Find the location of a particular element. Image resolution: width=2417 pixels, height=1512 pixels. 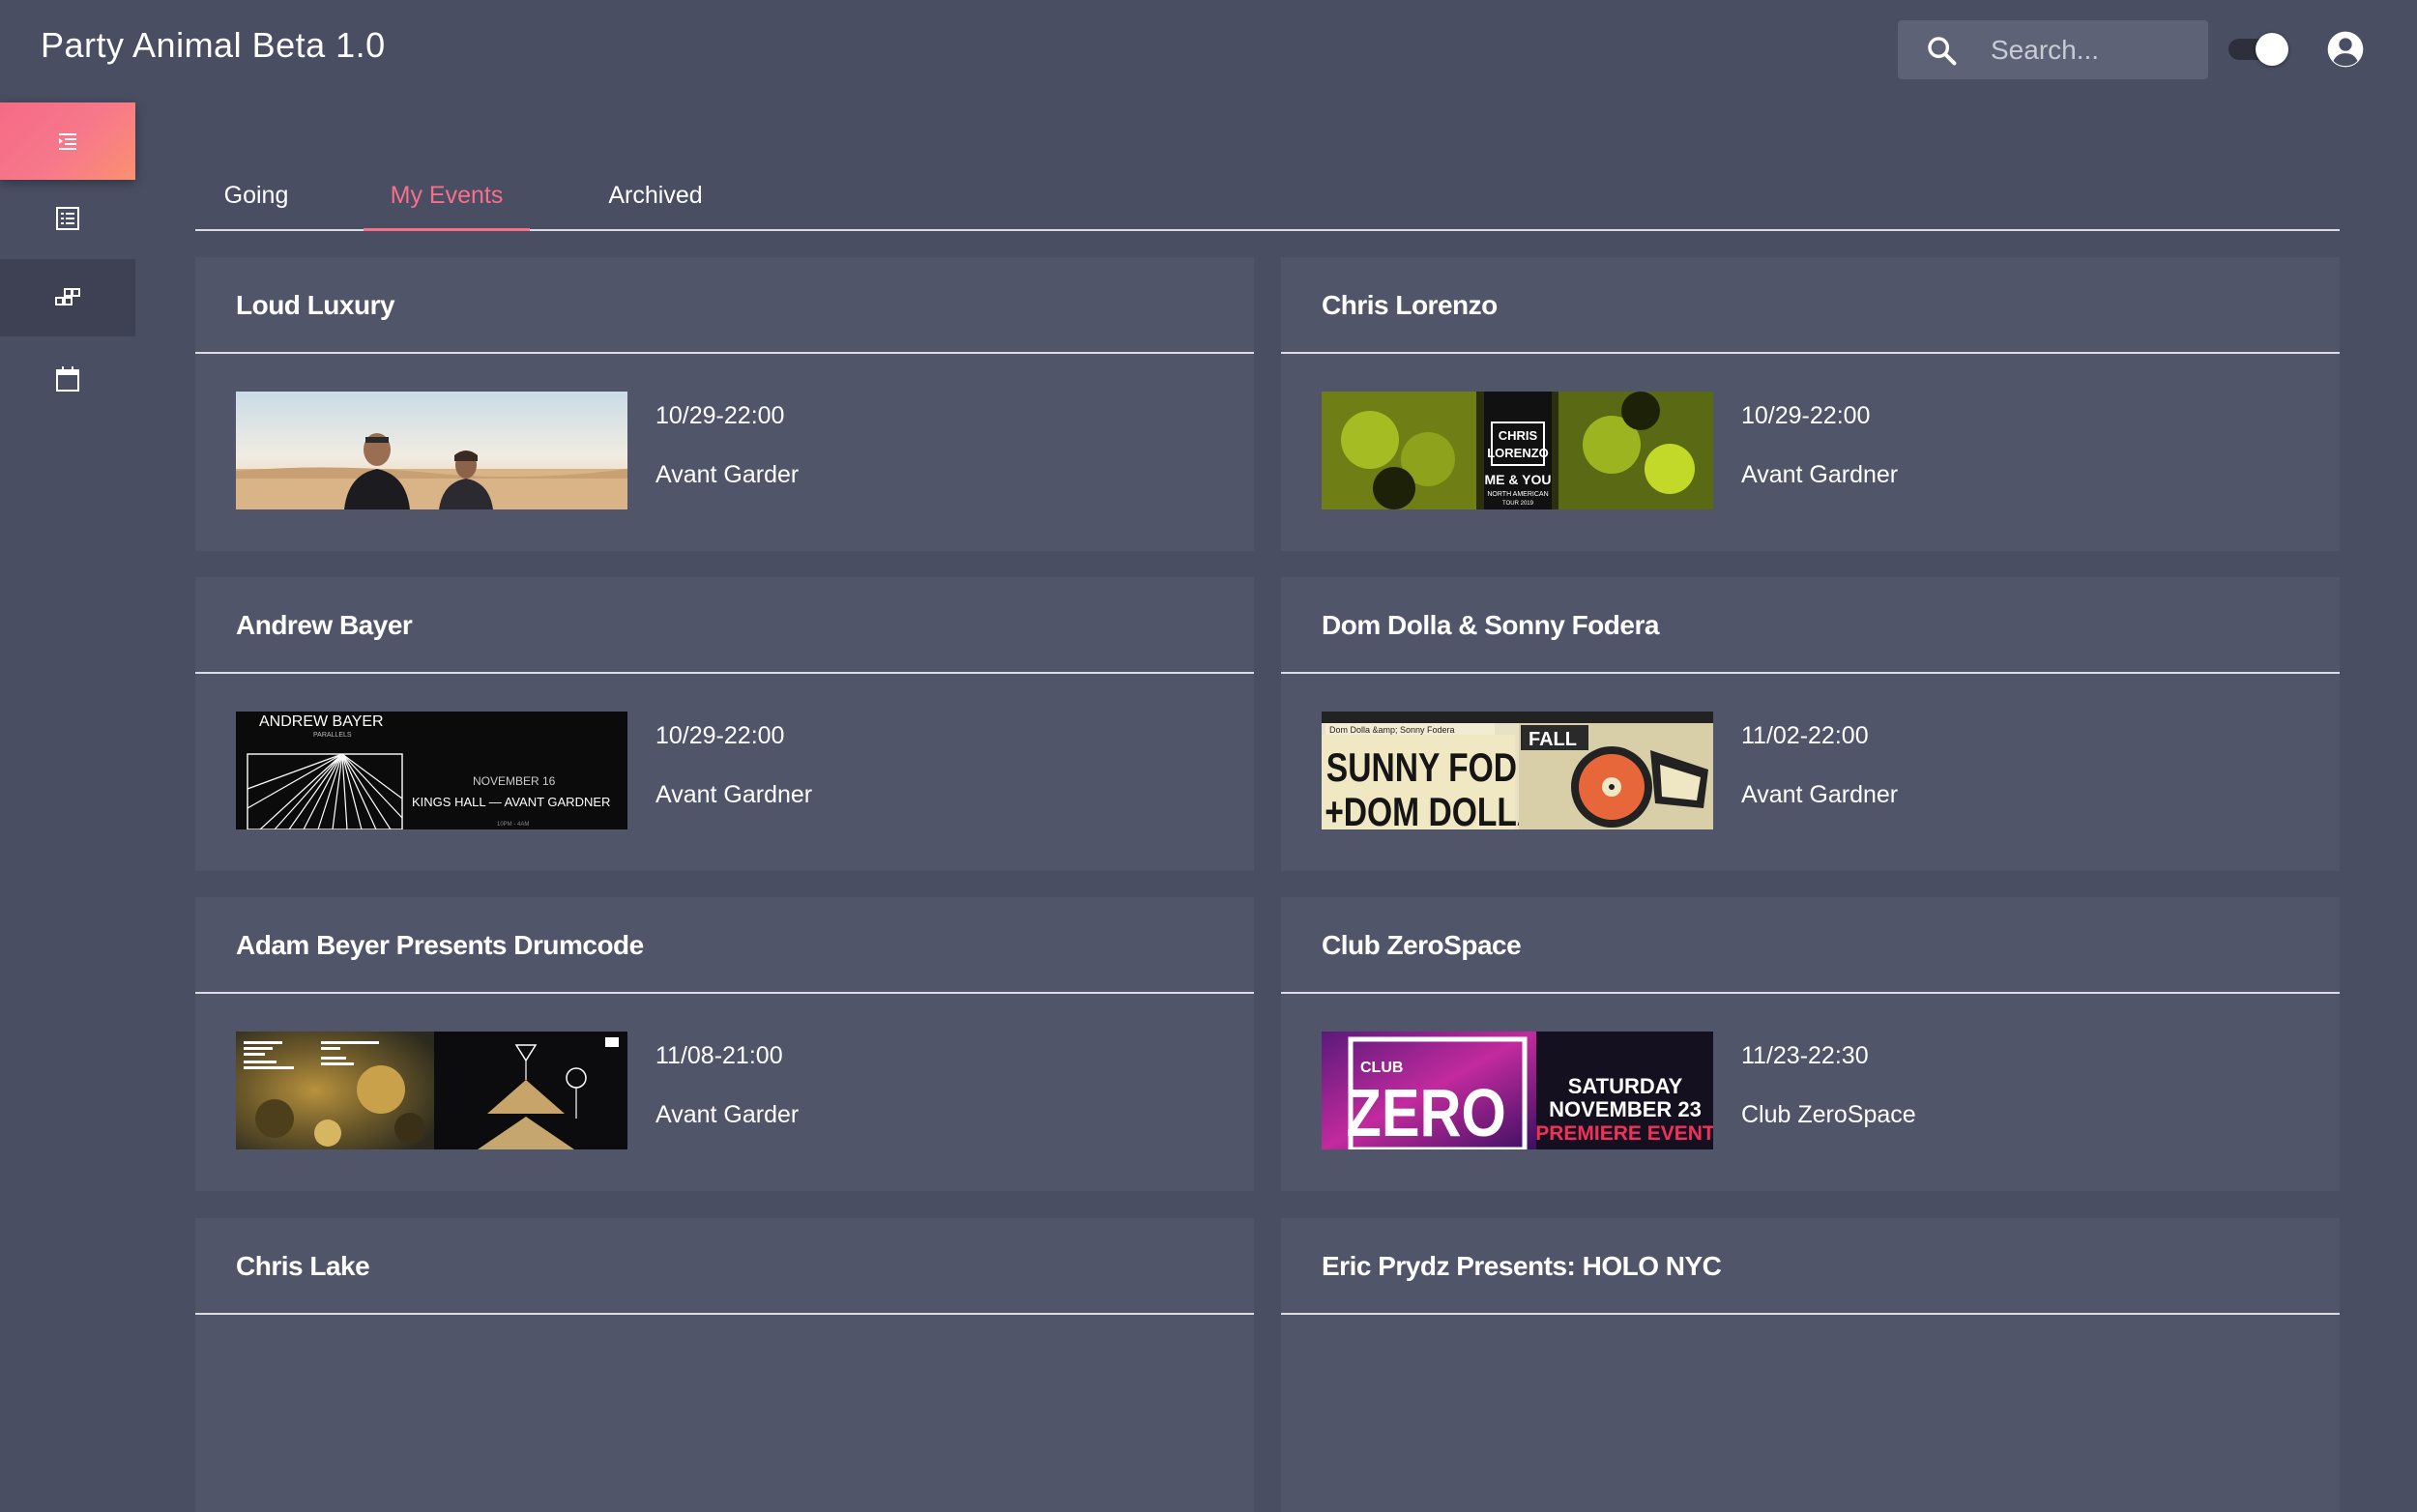

search-icon is located at coordinates (1941, 50).